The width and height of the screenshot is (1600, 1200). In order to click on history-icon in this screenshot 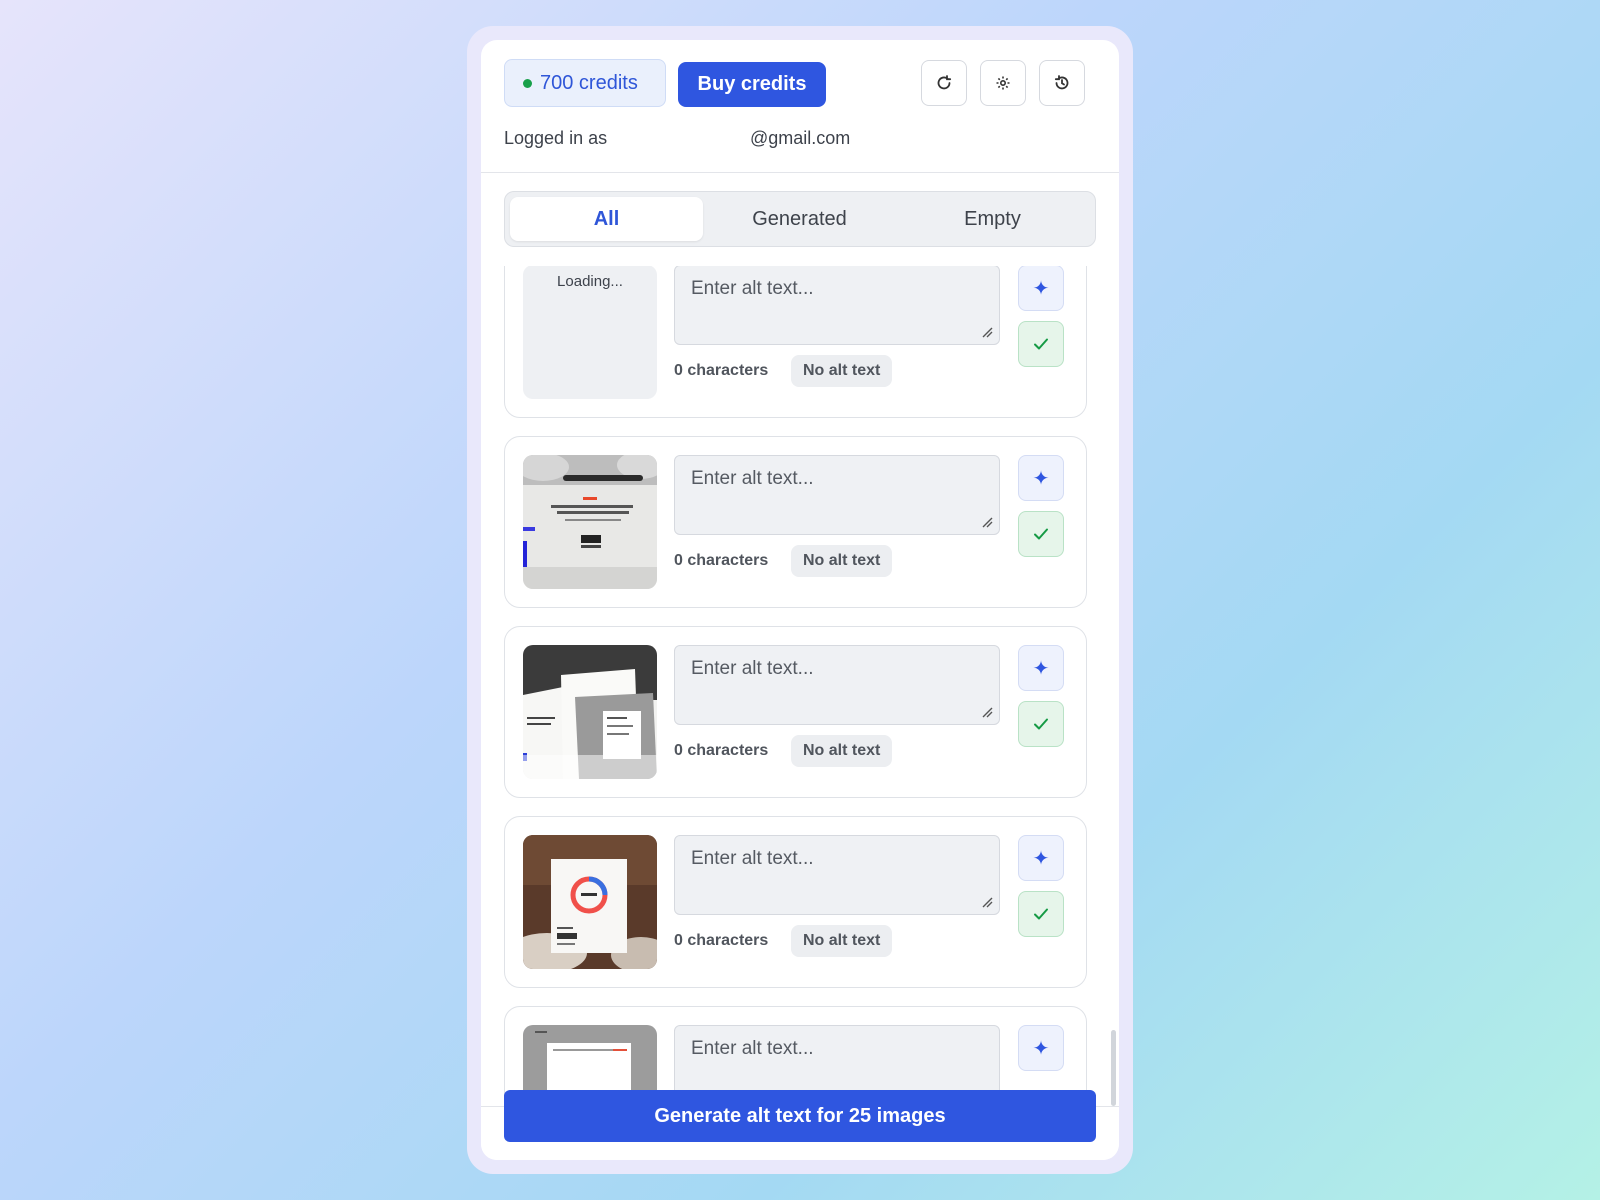, I will do `click(1061, 82)`.